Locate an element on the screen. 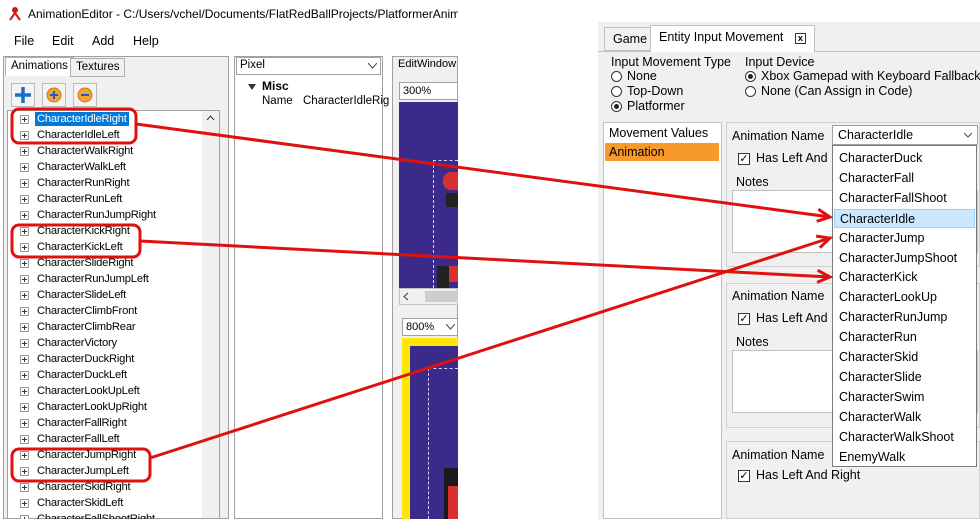 The width and height of the screenshot is (980, 519). radio-platformer is located at coordinates (616, 106).